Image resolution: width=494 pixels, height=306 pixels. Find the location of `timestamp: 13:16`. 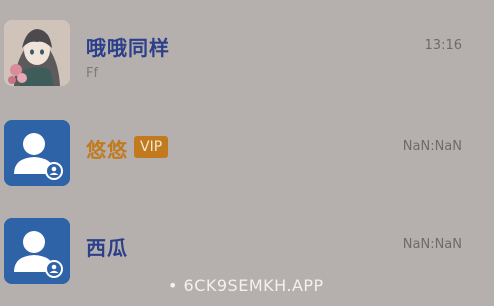

timestamp: 13:16 is located at coordinates (443, 45).